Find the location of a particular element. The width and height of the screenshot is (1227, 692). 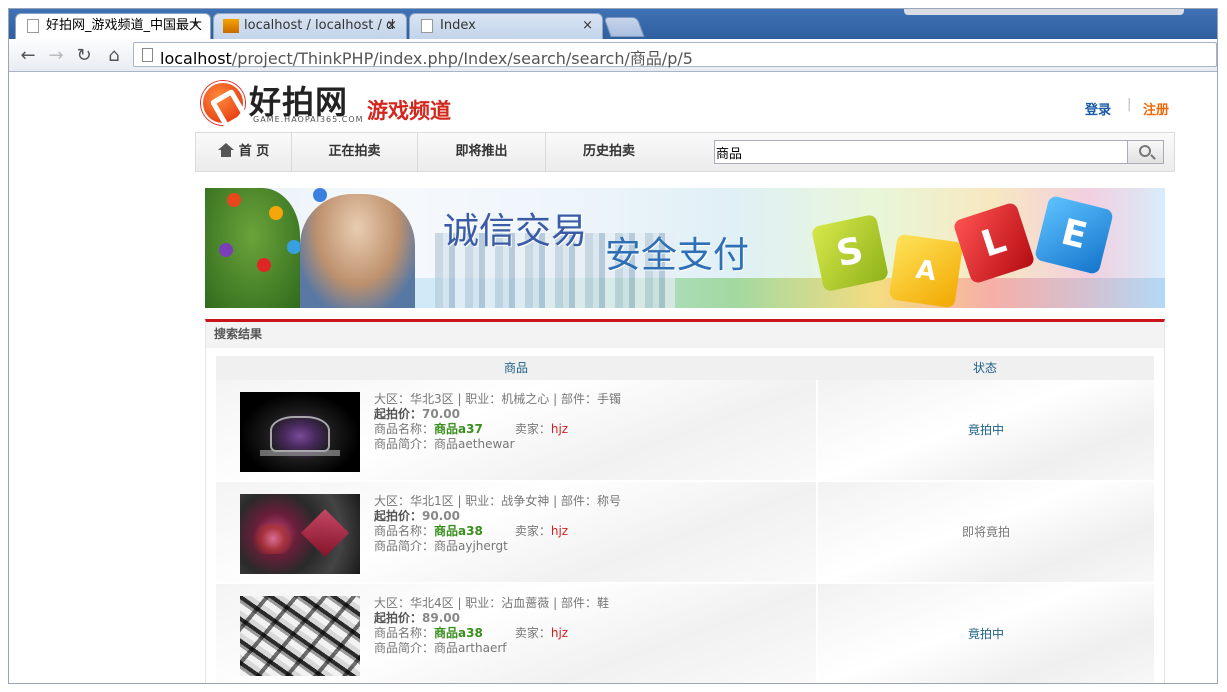

column-header-status: 状态 is located at coordinates (984, 368).